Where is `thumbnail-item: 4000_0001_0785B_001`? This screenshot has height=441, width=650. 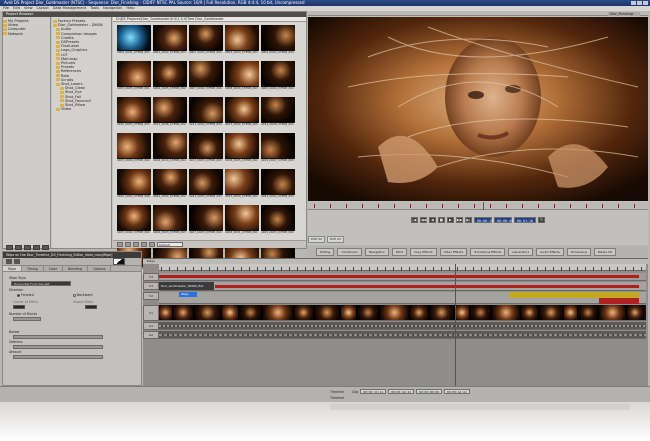 thumbnail-item: 4000_0001_0785B_001 is located at coordinates (134, 42).